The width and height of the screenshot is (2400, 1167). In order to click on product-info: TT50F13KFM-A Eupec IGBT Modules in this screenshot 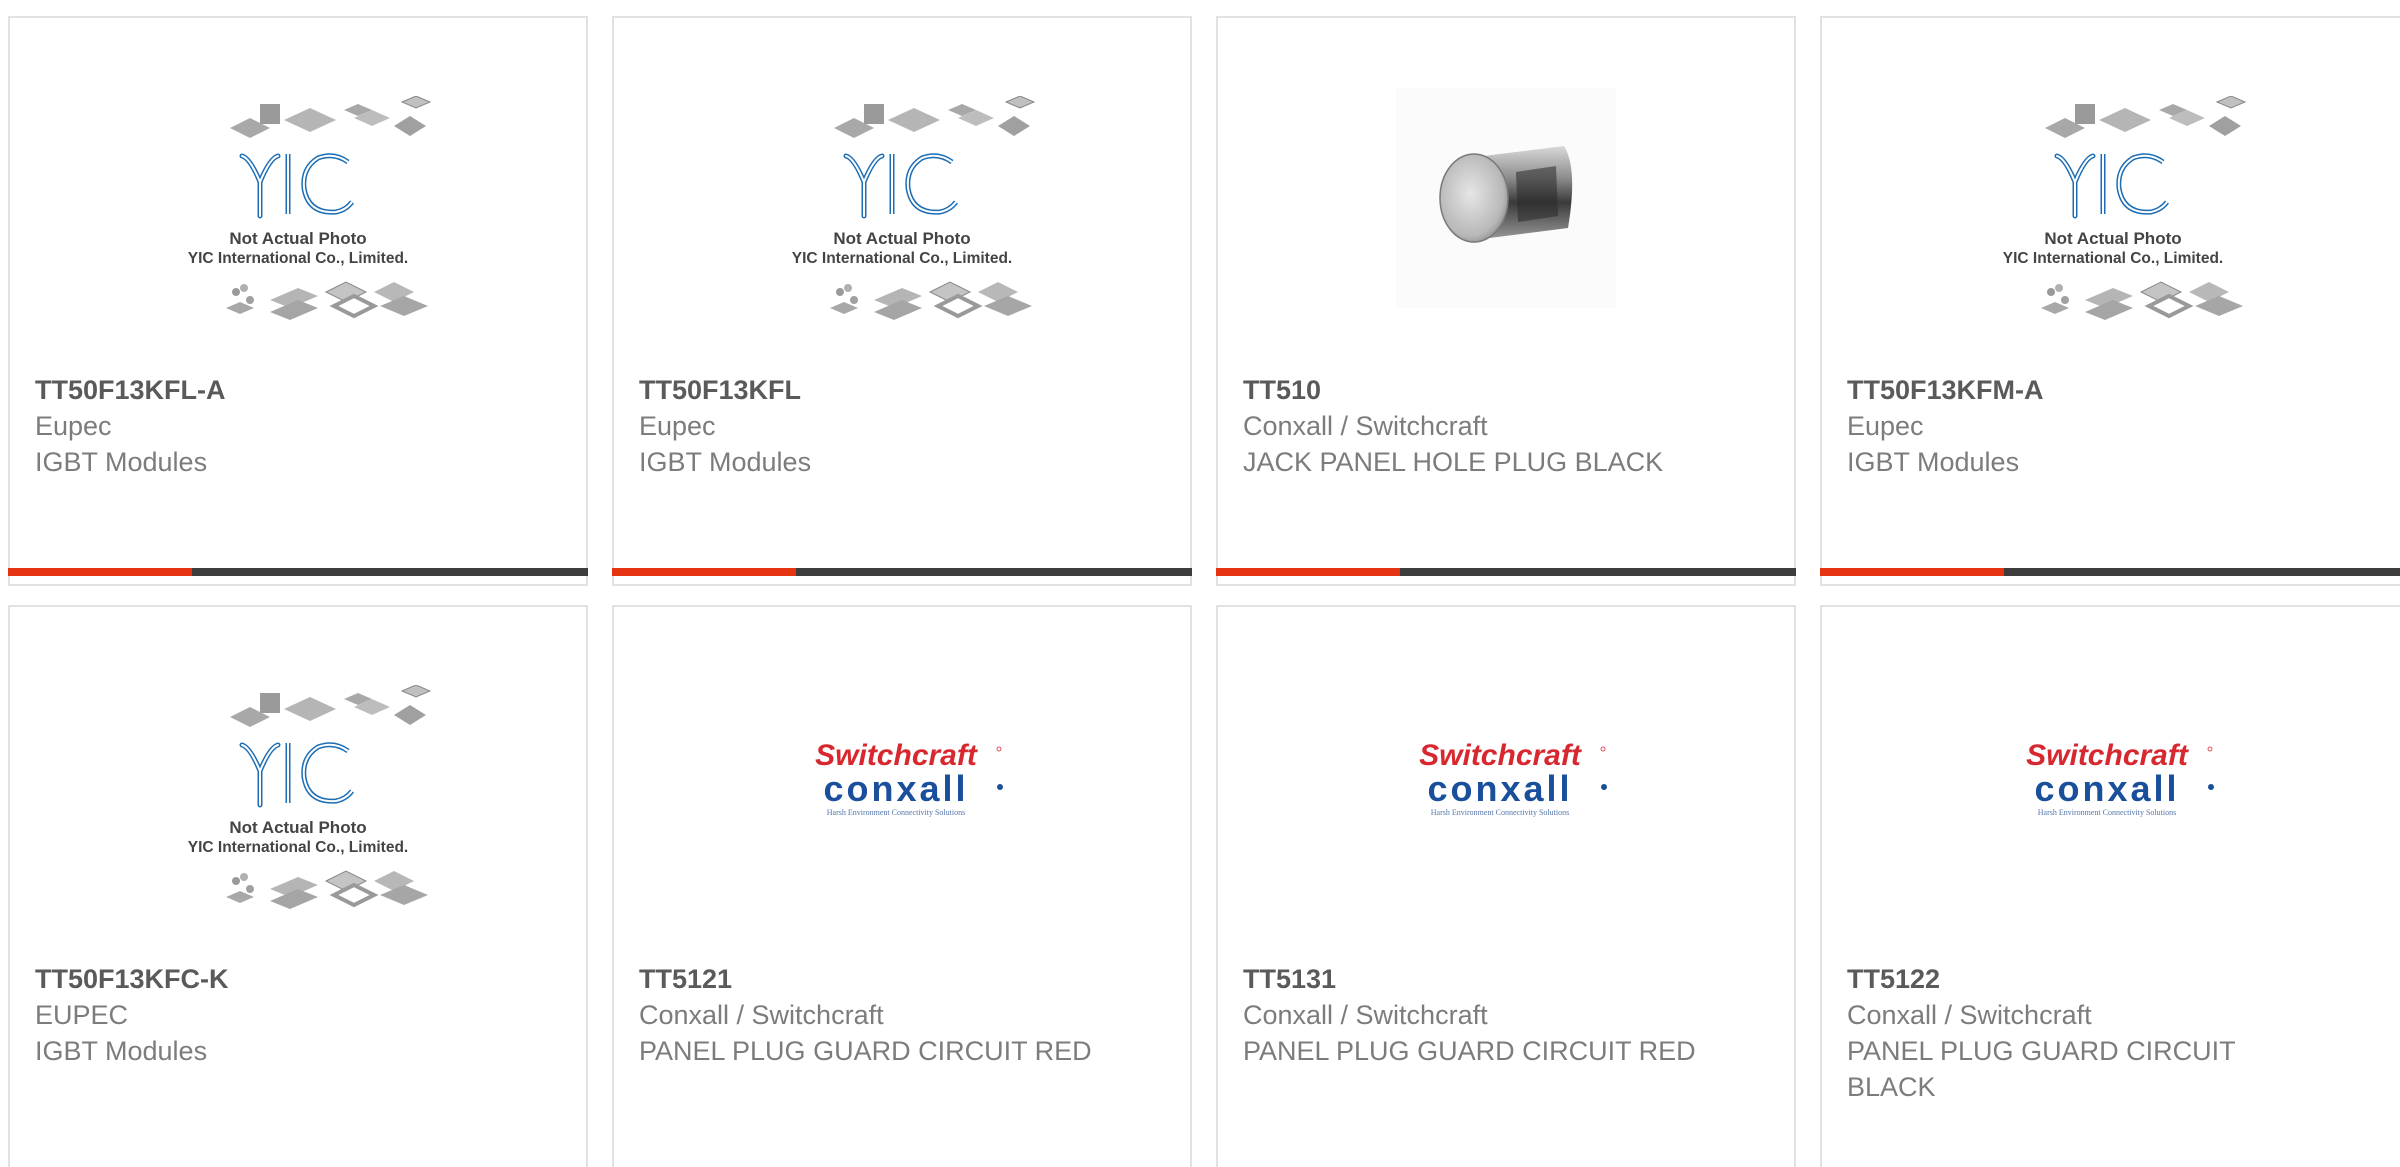, I will do `click(2115, 426)`.